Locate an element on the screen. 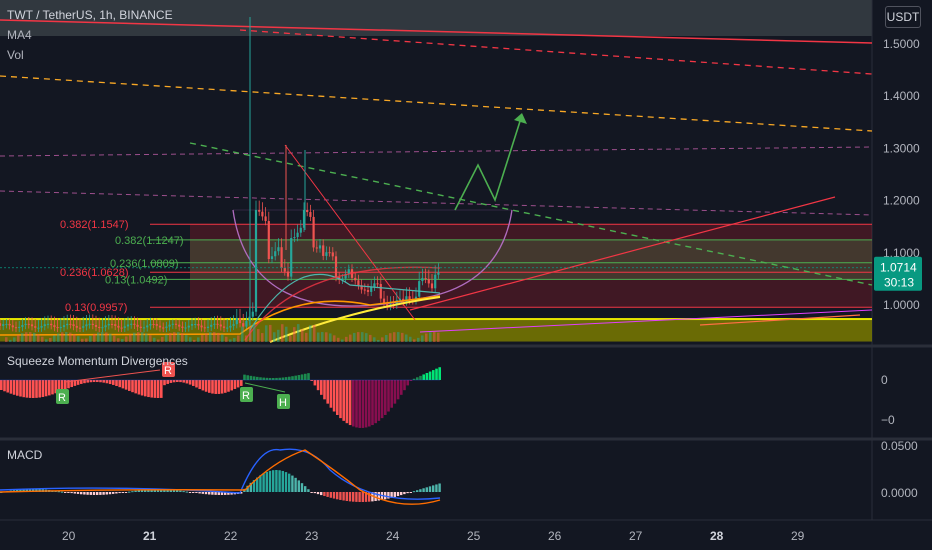  macd-title: MACD is located at coordinates (24, 455).